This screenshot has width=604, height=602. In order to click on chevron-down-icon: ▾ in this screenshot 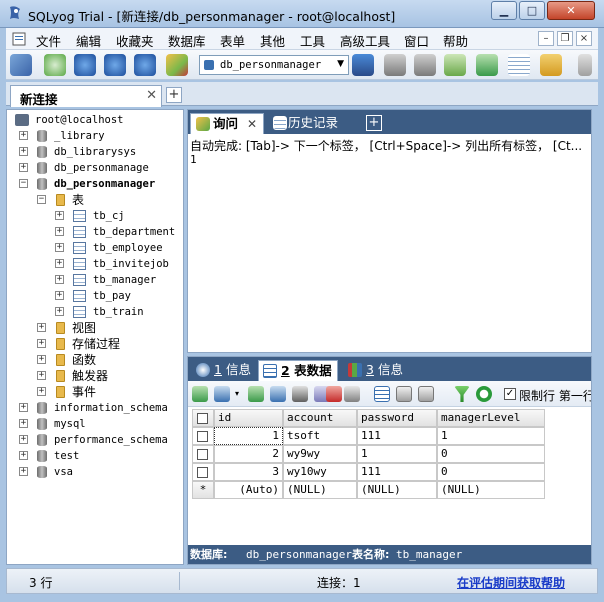, I will do `click(237, 394)`.